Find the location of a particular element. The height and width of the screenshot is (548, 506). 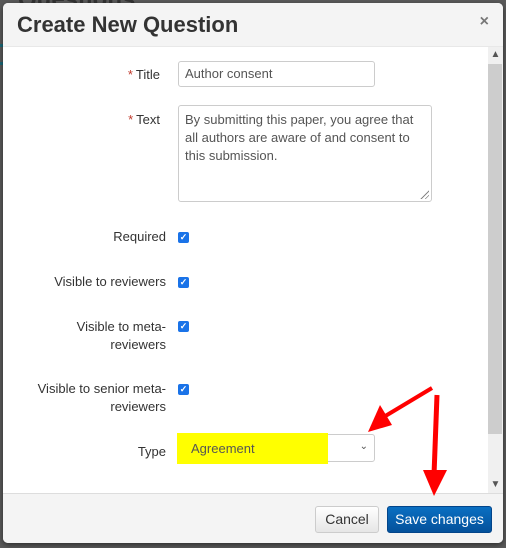

chevron-down-icon: ⌄ is located at coordinates (363, 446).